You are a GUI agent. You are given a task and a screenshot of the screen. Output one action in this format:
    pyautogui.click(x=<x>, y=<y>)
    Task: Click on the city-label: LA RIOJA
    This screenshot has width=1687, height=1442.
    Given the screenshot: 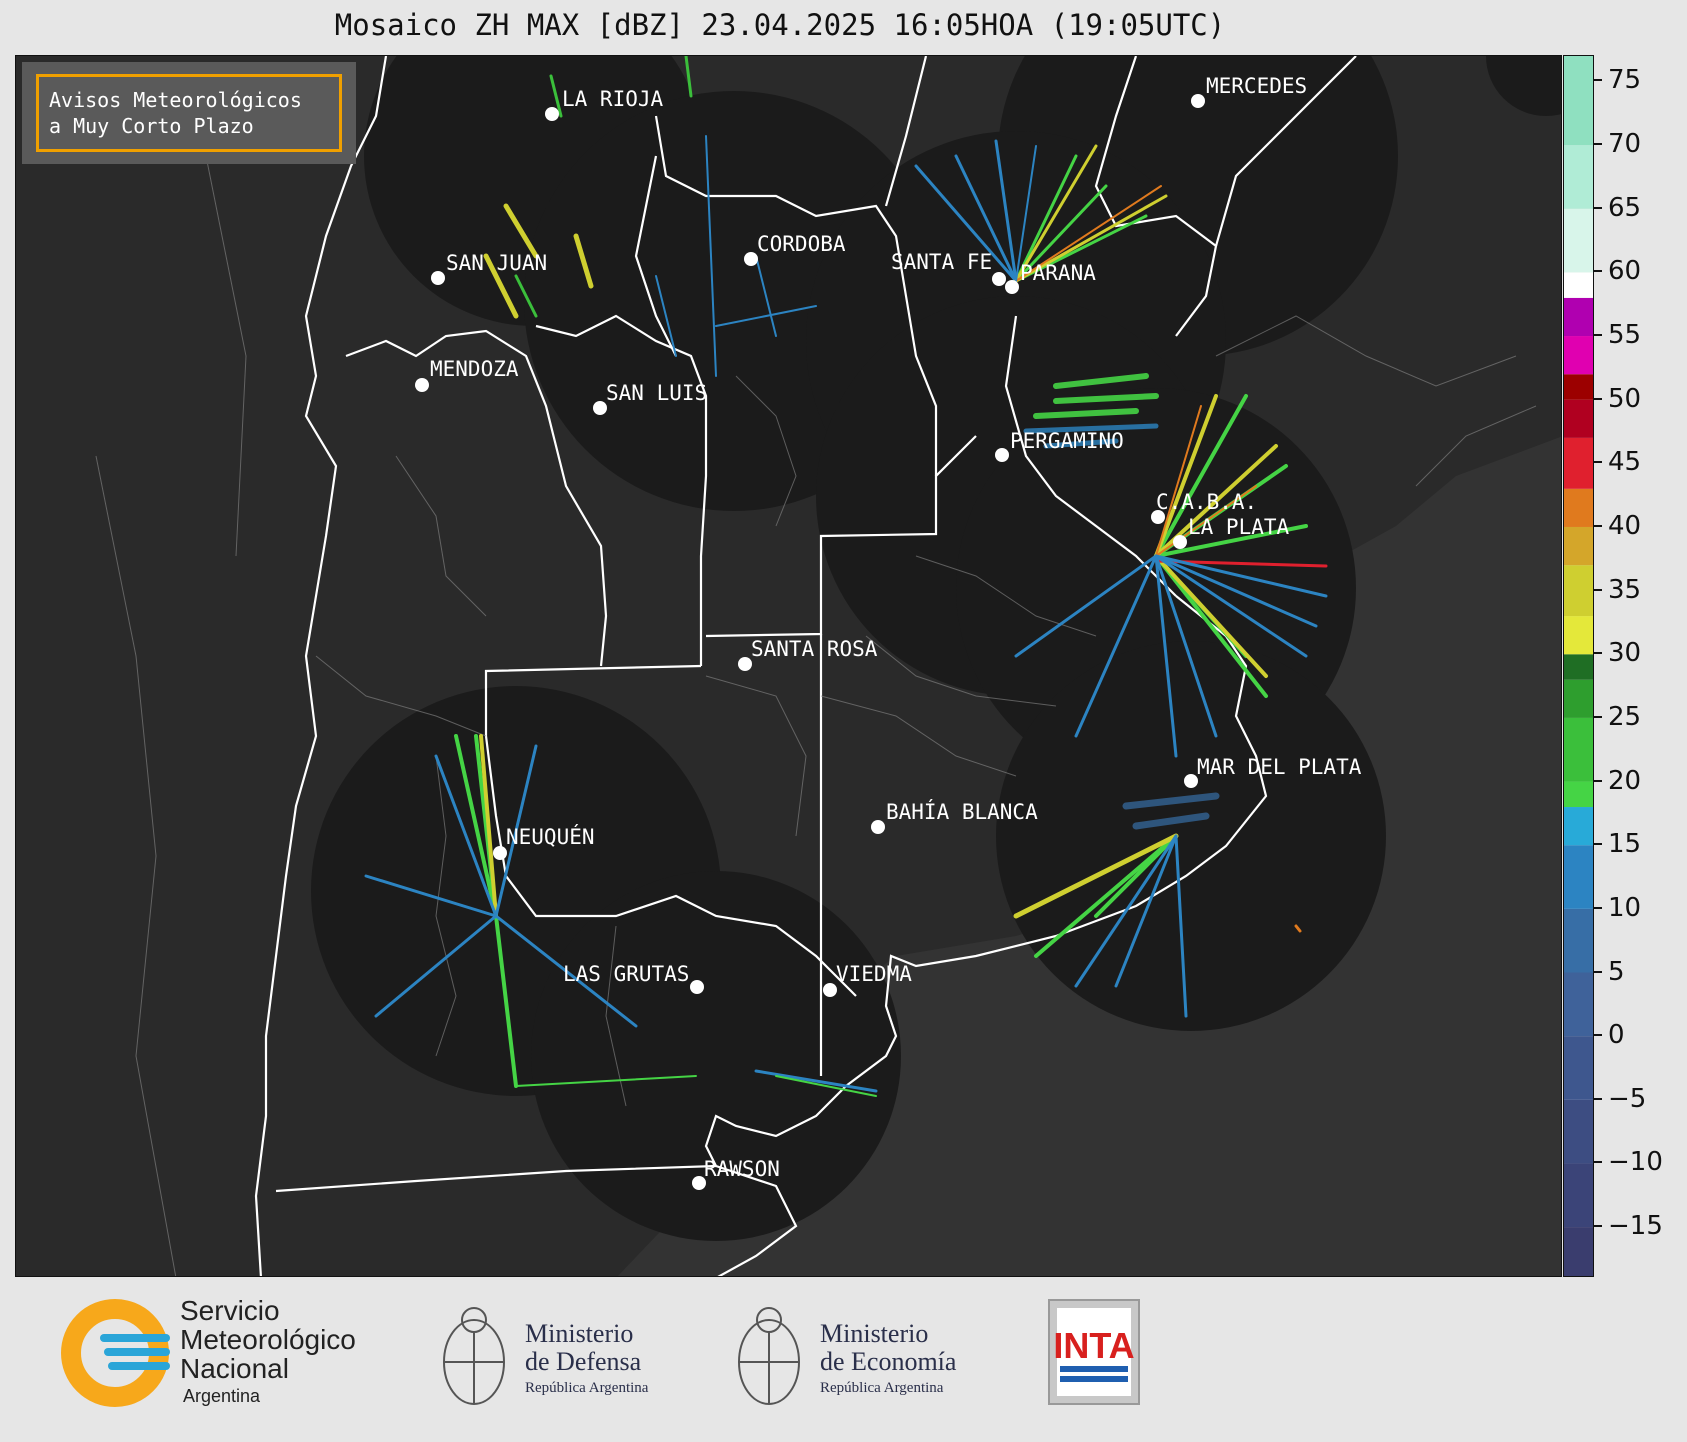 What is the action you would take?
    pyautogui.click(x=613, y=99)
    